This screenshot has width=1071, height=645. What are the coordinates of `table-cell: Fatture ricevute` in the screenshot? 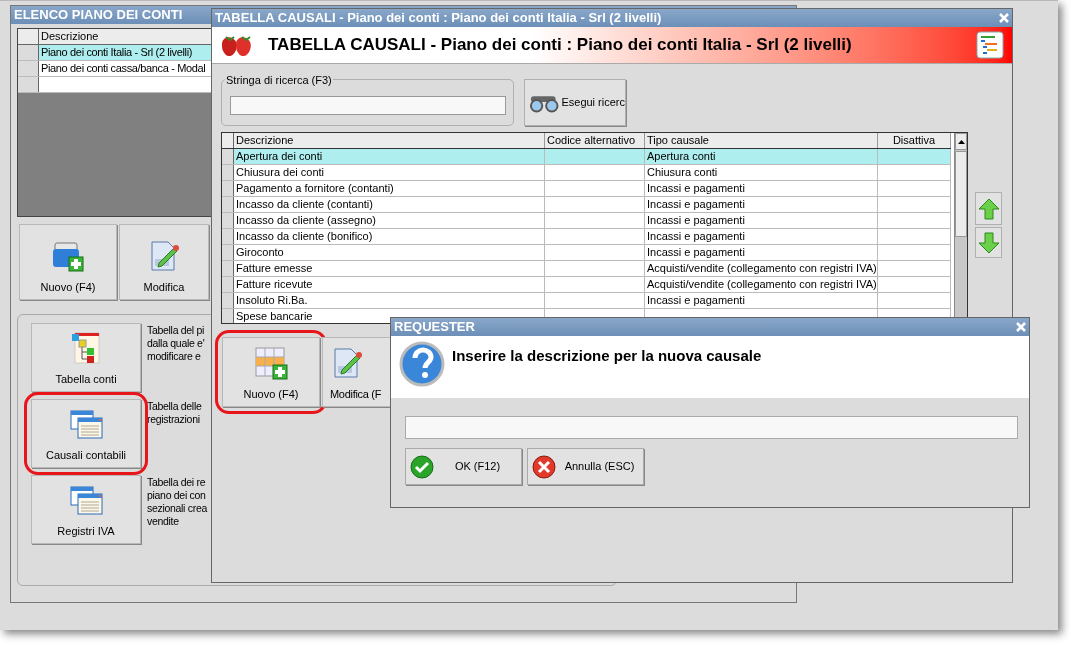 It's located at (389, 284).